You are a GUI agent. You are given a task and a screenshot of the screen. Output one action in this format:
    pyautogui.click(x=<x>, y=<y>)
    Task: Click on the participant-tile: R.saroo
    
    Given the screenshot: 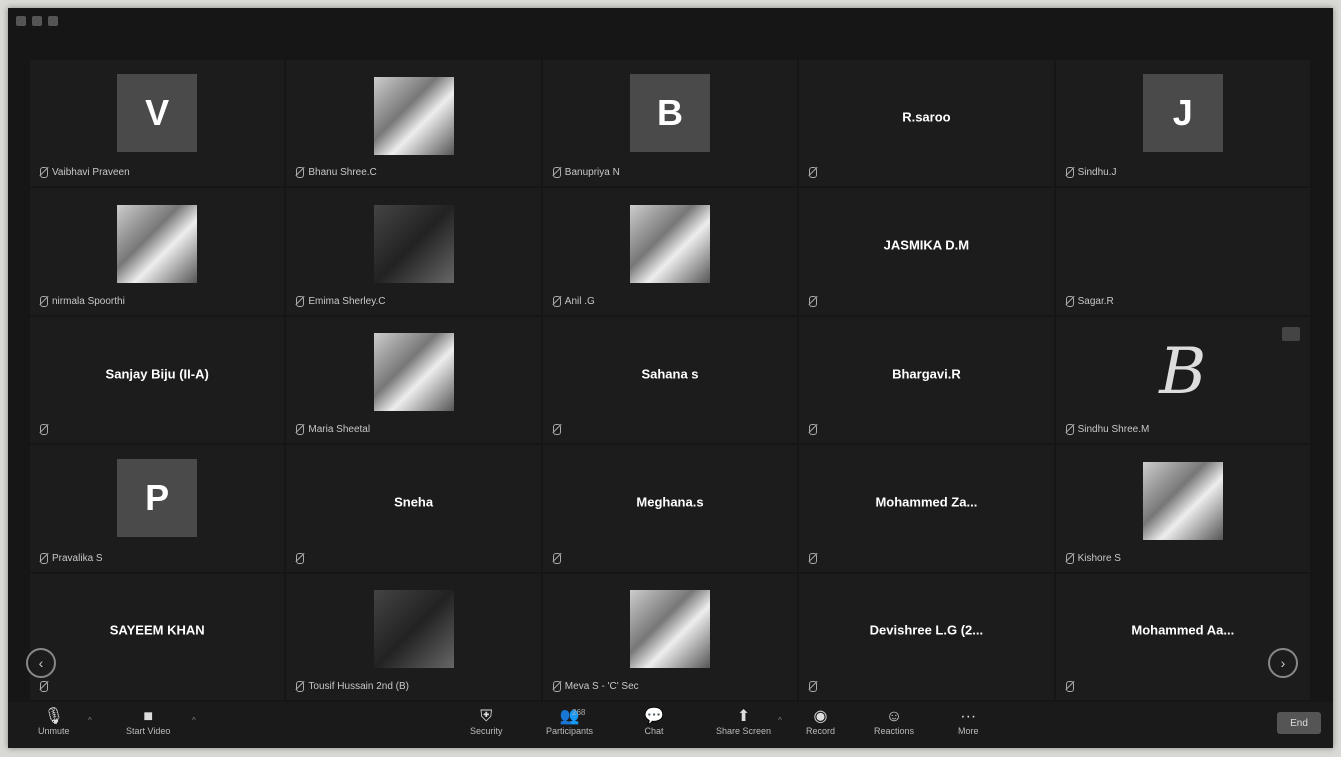 What is the action you would take?
    pyautogui.click(x=926, y=123)
    